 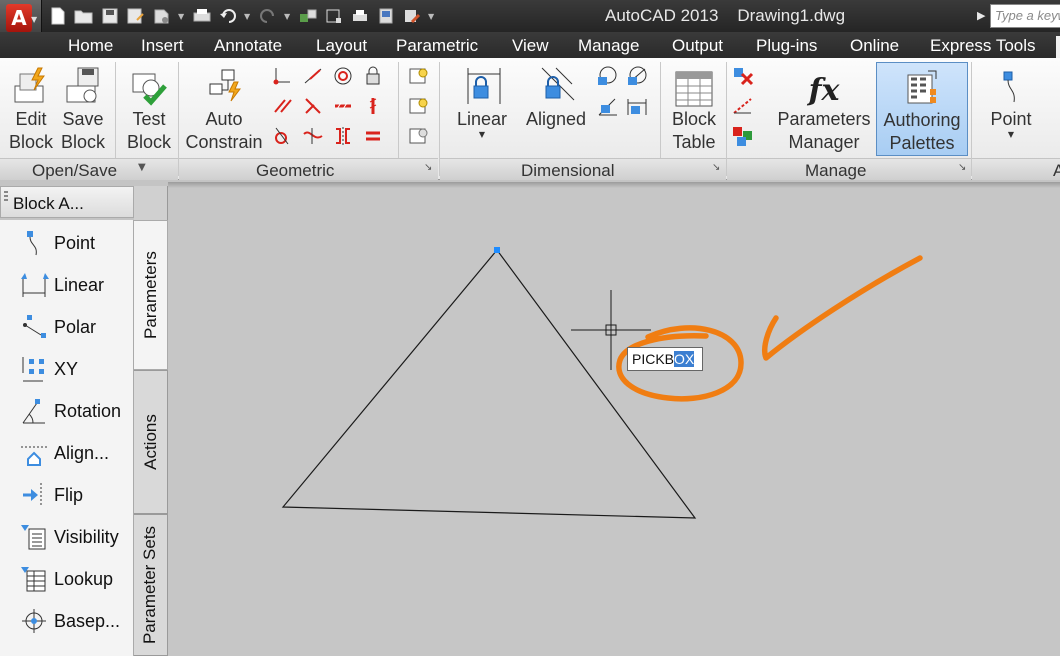 I want to click on tab-parametric: Parametric, so click(x=437, y=46).